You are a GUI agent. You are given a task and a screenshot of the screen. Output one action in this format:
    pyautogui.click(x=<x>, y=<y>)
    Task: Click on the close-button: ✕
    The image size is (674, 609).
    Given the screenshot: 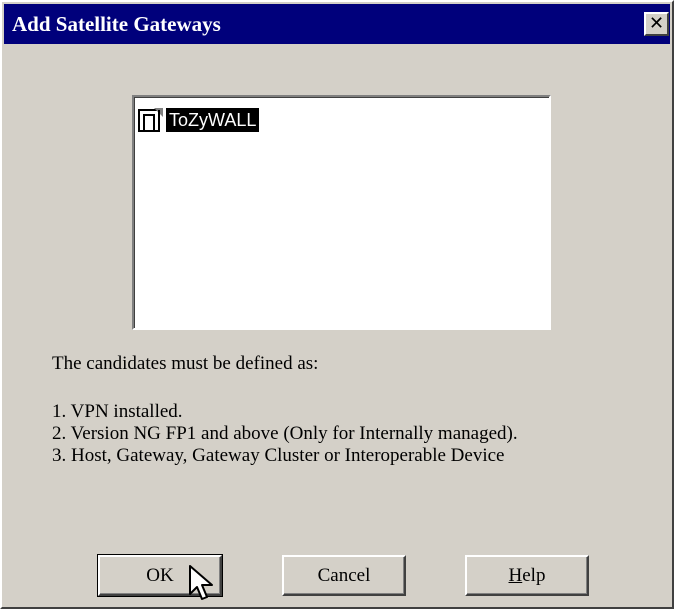 What is the action you would take?
    pyautogui.click(x=656, y=24)
    